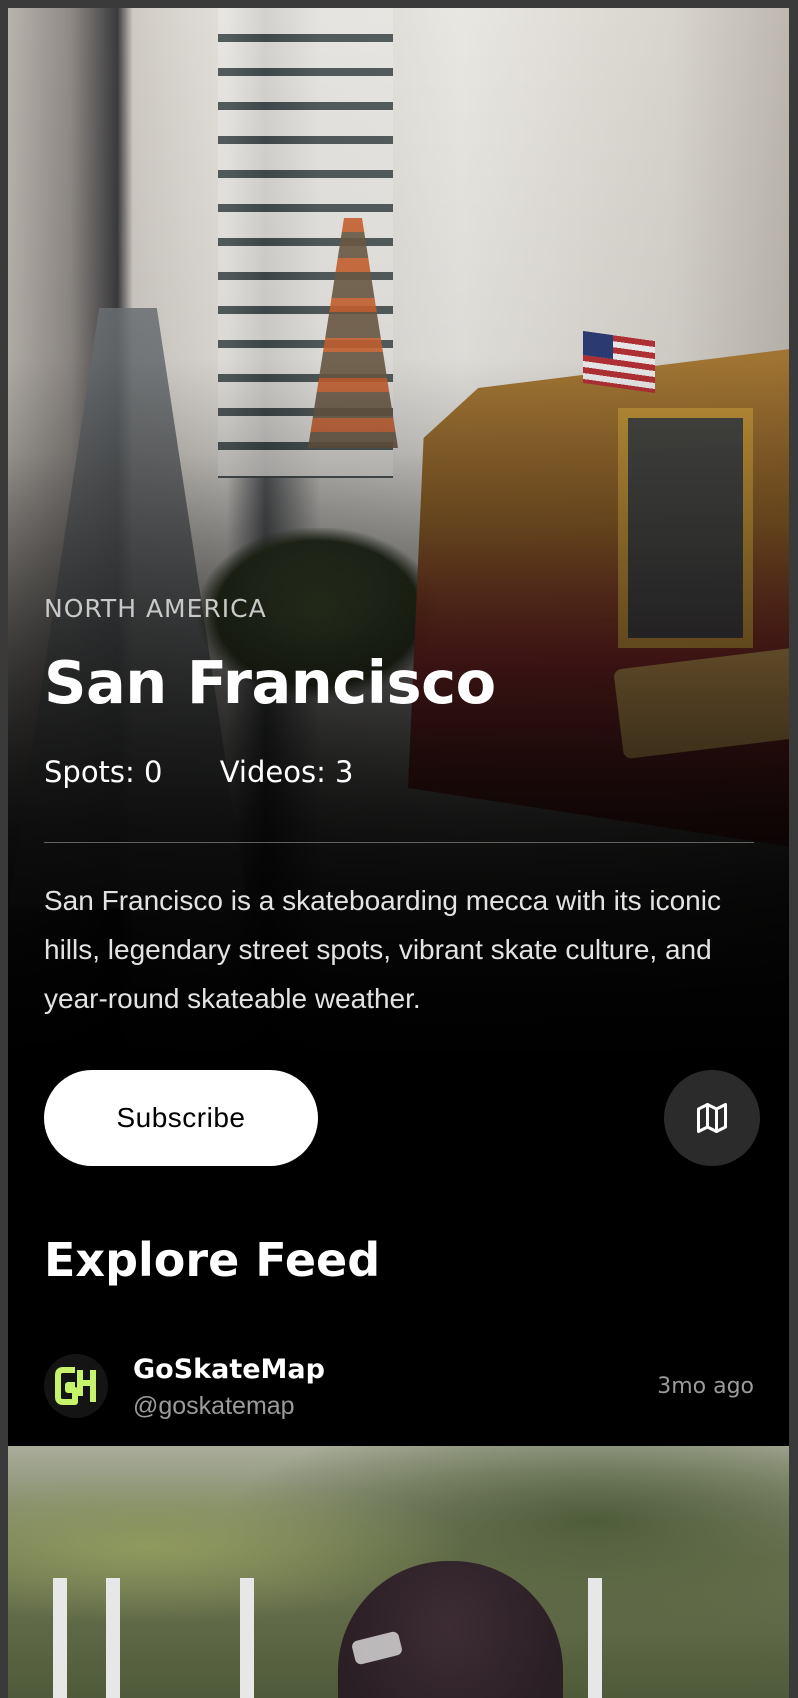 This screenshot has width=798, height=1698. Describe the element at coordinates (399, 842) in the screenshot. I see `divider` at that location.